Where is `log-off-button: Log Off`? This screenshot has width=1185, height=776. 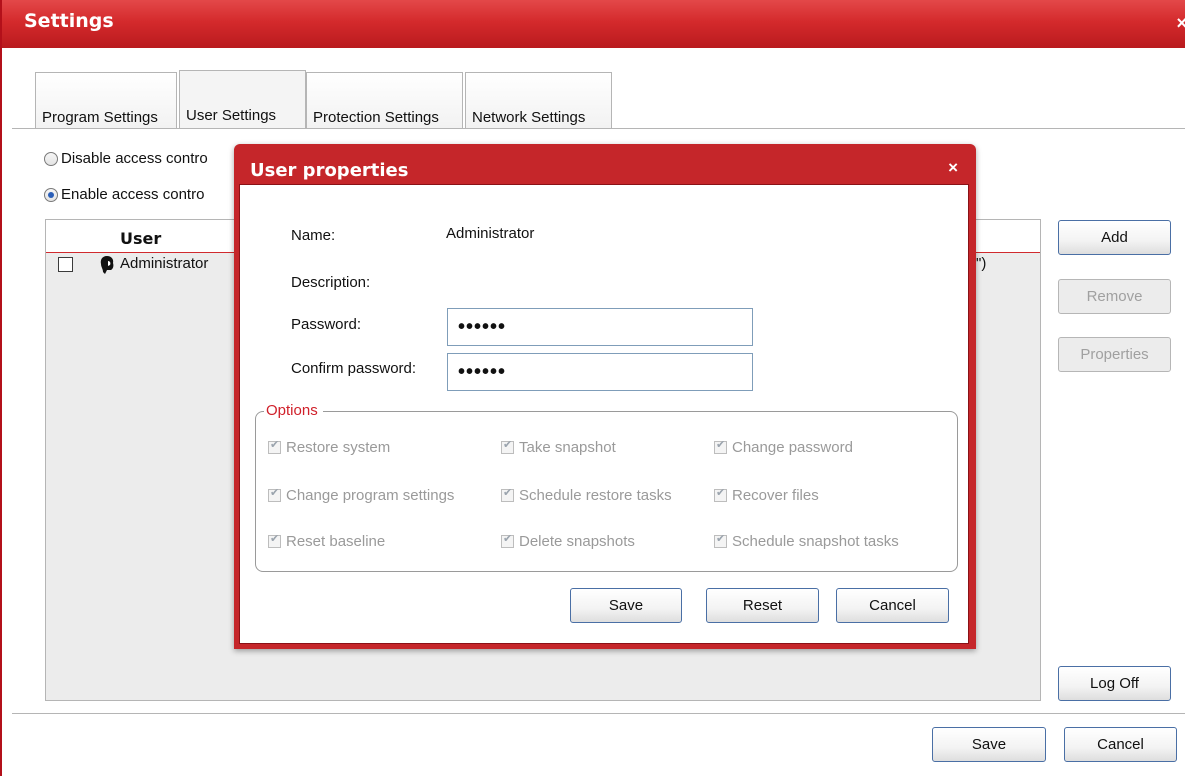 log-off-button: Log Off is located at coordinates (1114, 683).